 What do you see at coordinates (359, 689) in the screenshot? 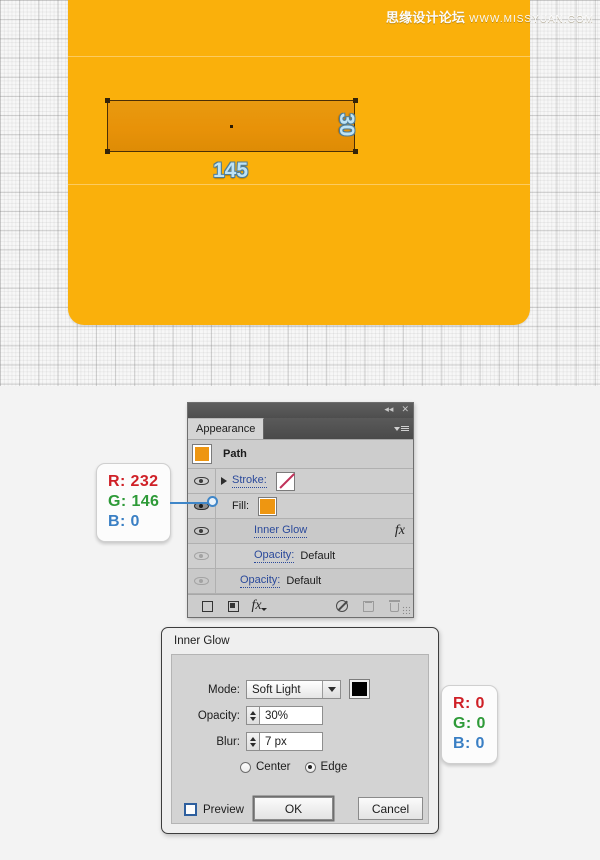
I see `glow-color-swatch` at bounding box center [359, 689].